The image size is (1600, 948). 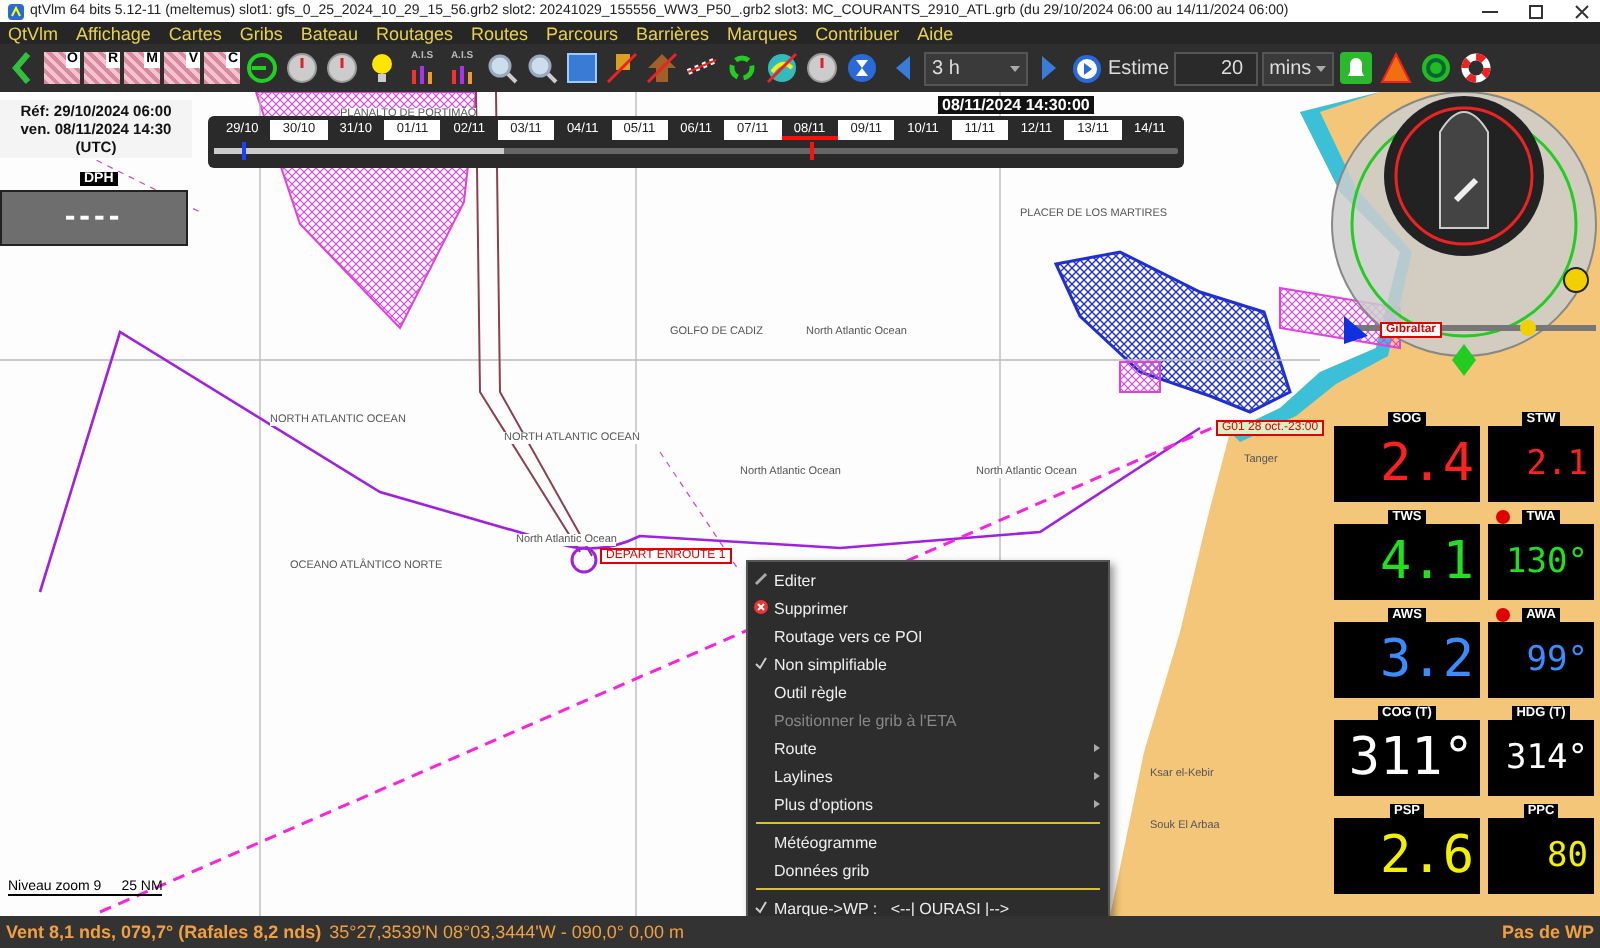 I want to click on menu-entry: Météogramme, so click(x=928, y=842).